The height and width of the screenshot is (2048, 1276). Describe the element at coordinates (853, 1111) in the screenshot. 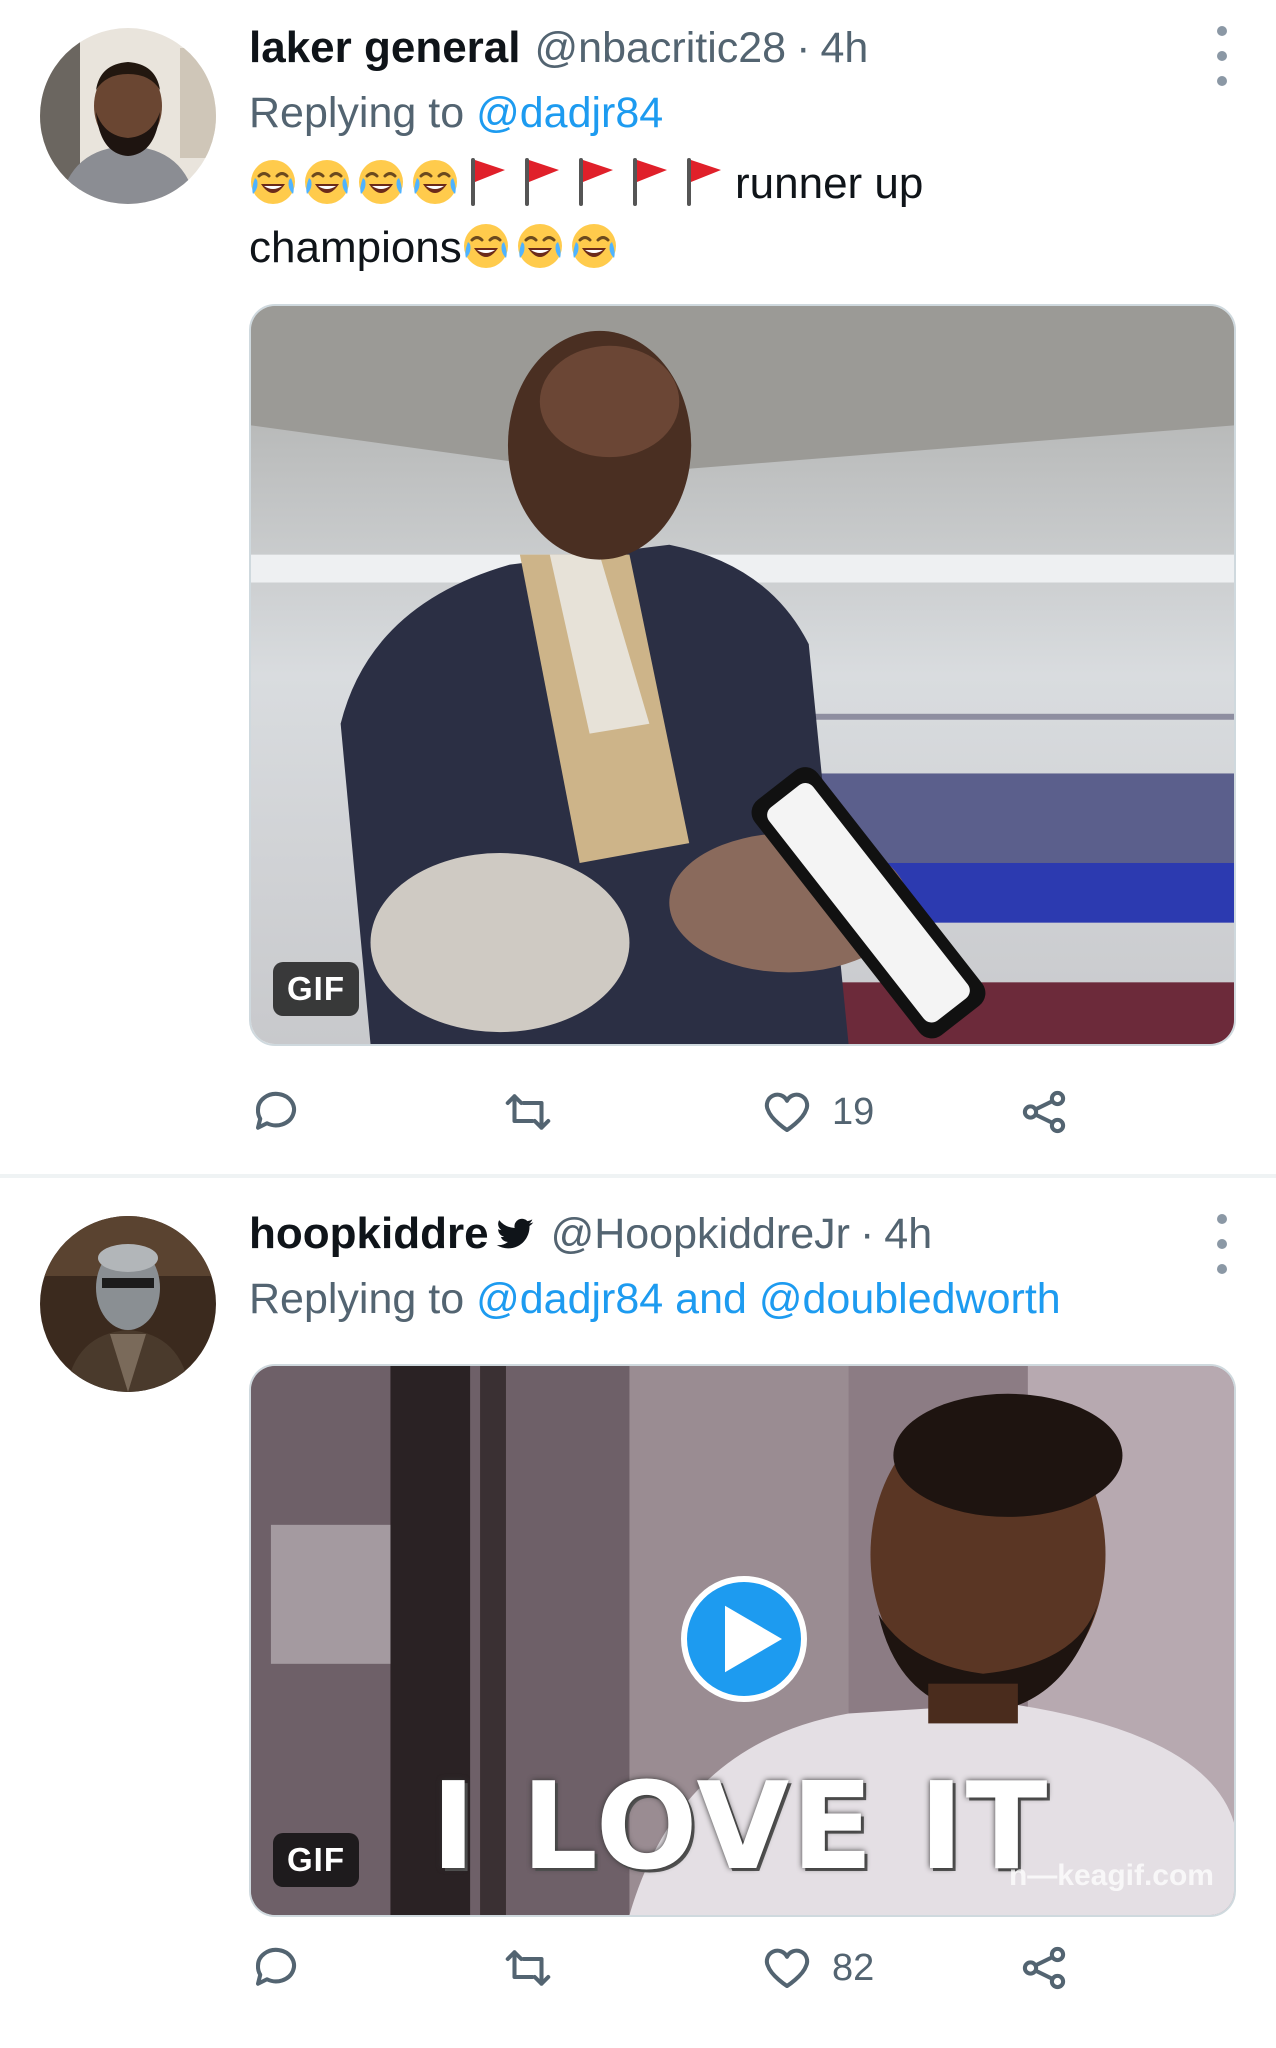

I see `like-count: 19` at that location.